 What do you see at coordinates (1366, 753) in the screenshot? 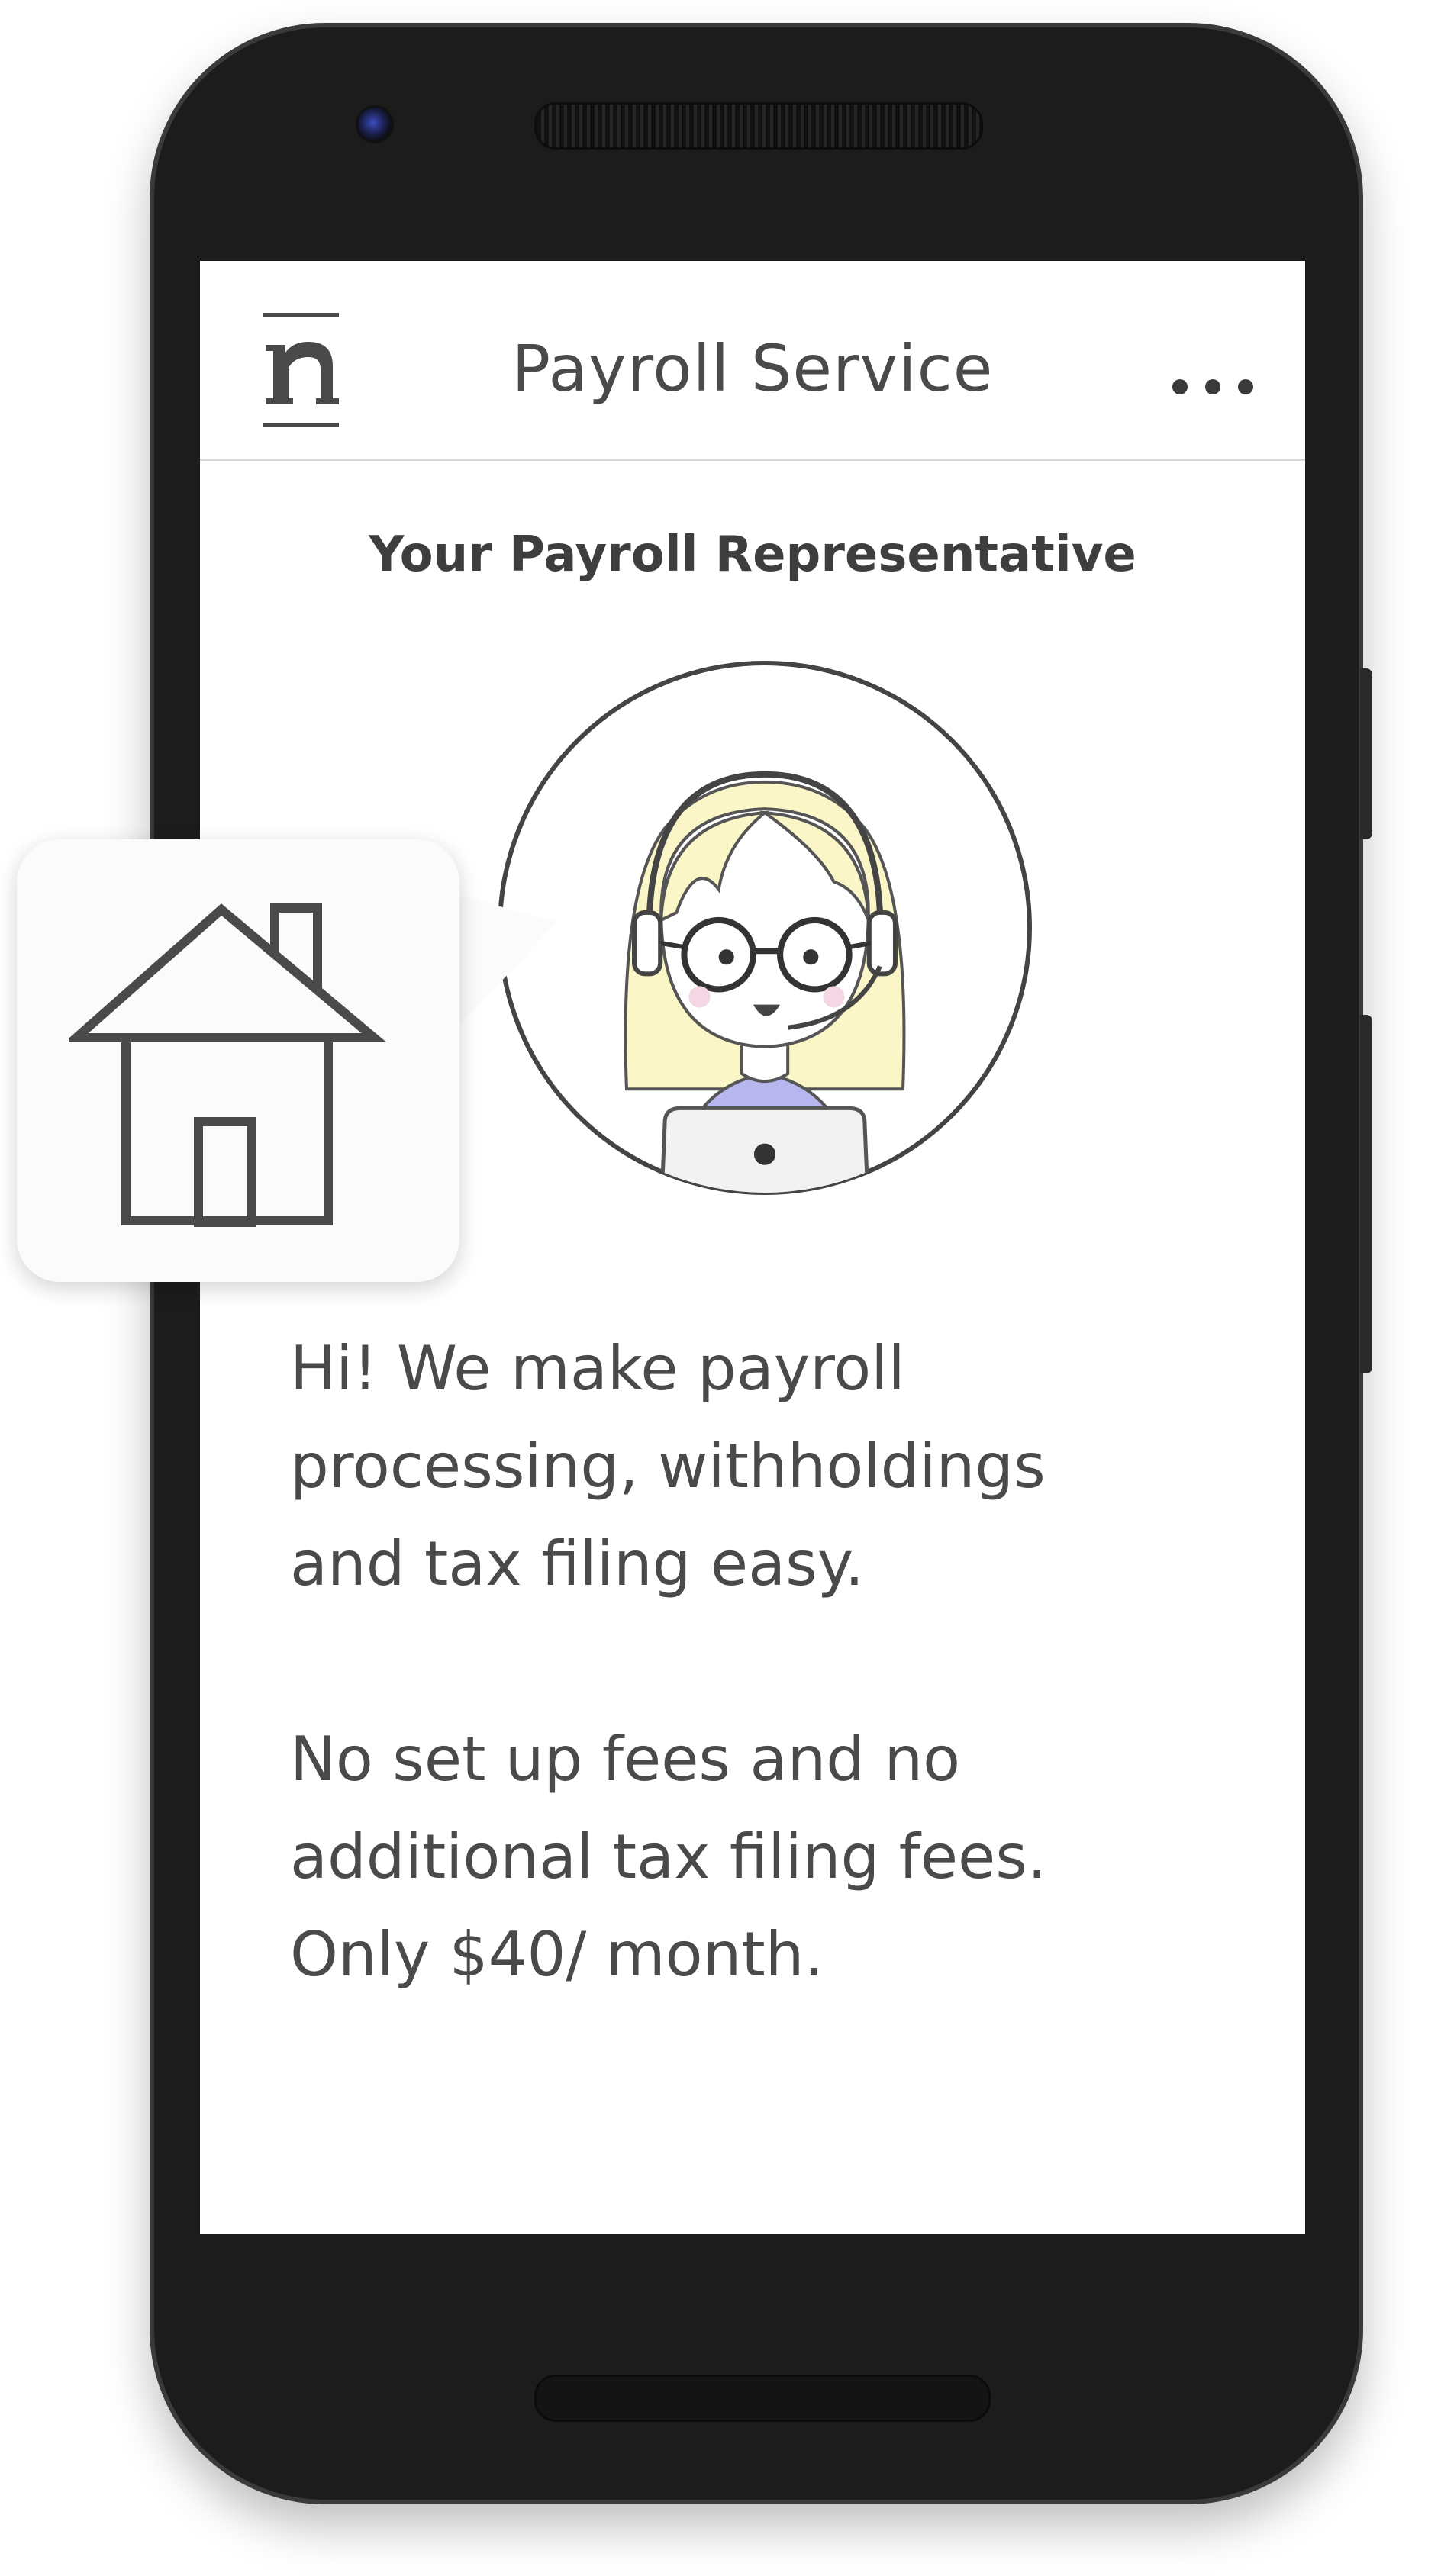
I see `power-button` at bounding box center [1366, 753].